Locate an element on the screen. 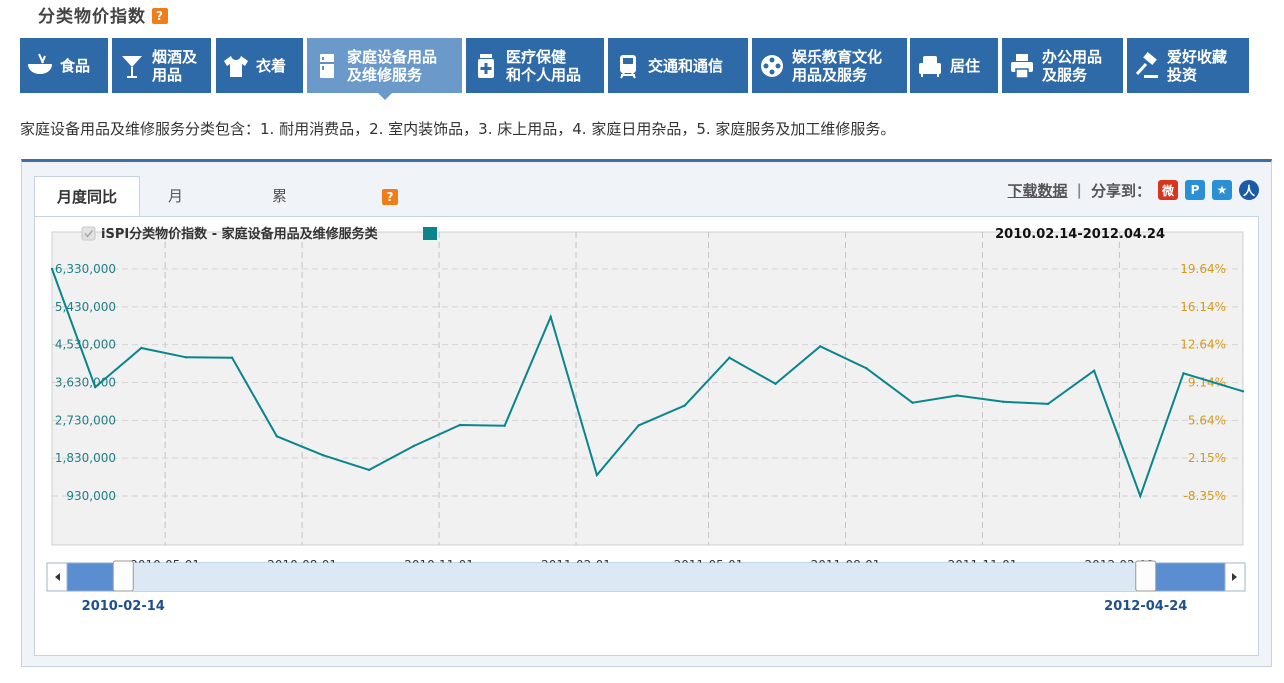  fridge-icon is located at coordinates (327, 66).